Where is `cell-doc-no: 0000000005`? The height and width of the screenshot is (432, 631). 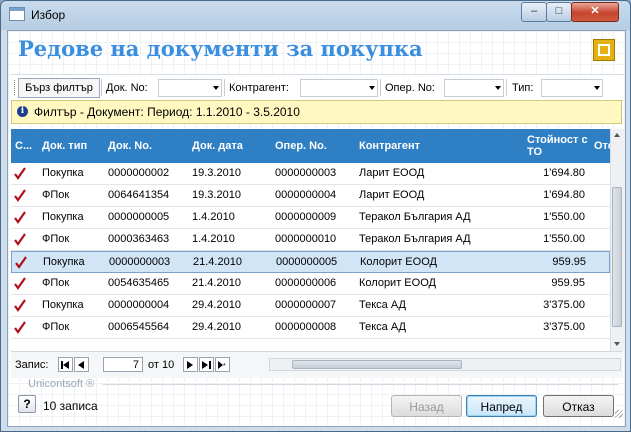
cell-doc-no: 0000000005 is located at coordinates (139, 217).